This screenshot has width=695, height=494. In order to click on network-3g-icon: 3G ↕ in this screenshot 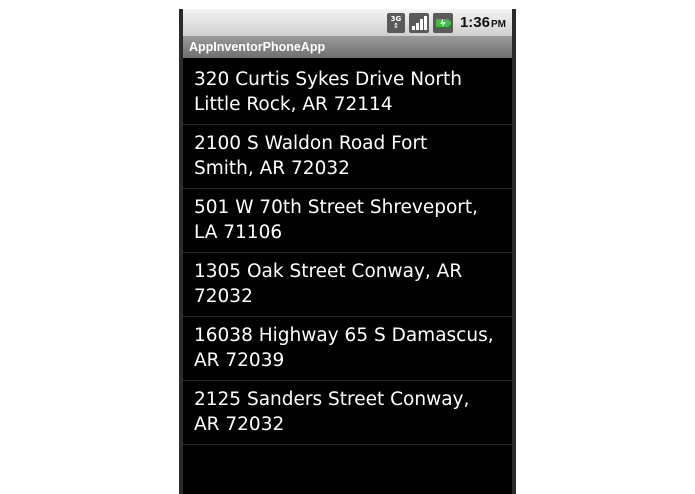, I will do `click(395, 22)`.